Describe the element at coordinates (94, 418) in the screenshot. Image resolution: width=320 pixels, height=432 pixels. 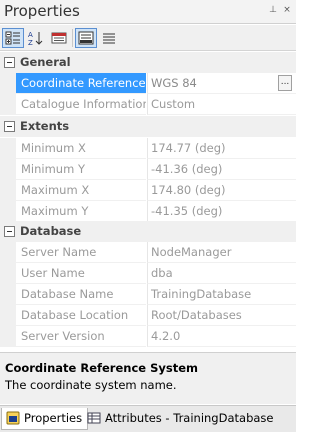
I see `attributes-tab-icon` at that location.